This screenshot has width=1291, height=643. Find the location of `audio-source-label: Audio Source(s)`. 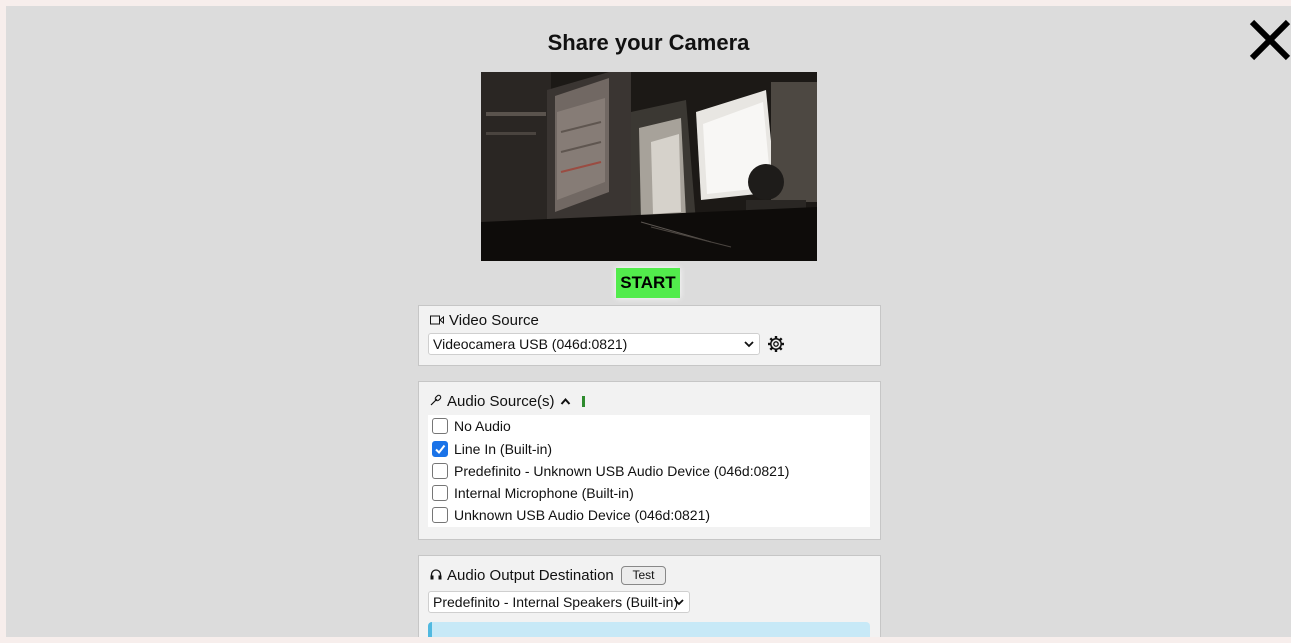

audio-source-label: Audio Source(s) is located at coordinates (501, 401).